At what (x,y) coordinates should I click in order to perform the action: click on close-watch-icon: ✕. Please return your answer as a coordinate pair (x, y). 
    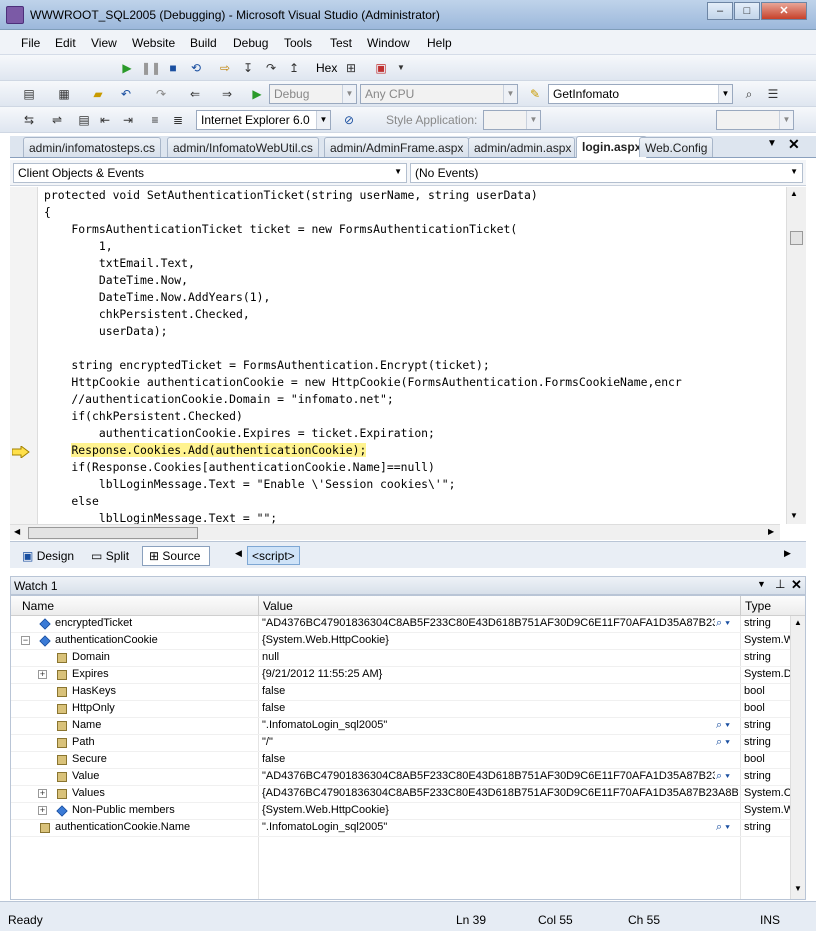
    Looking at the image, I should click on (796, 585).